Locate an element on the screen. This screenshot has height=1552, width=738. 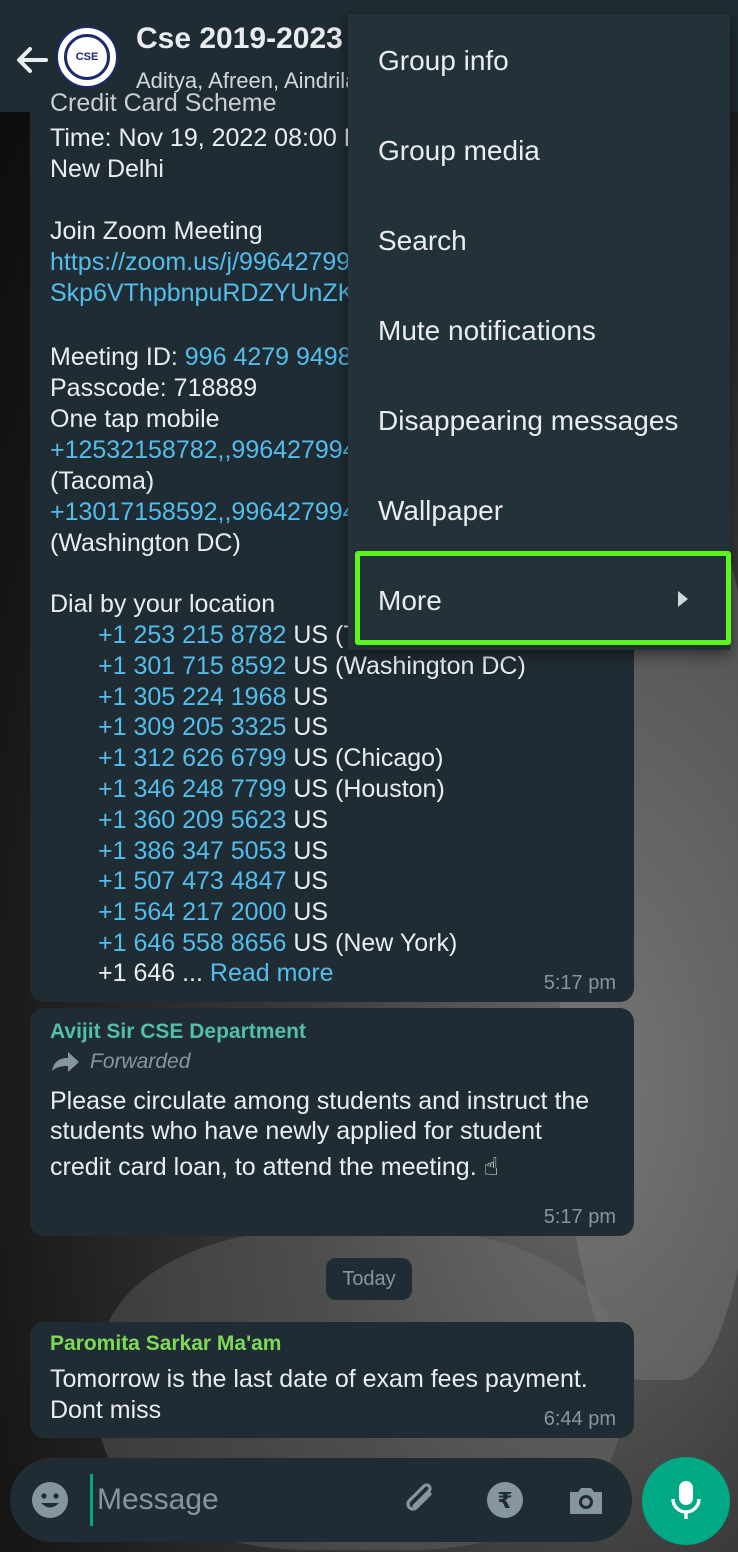
message-text: Dont miss is located at coordinates (106, 1410).